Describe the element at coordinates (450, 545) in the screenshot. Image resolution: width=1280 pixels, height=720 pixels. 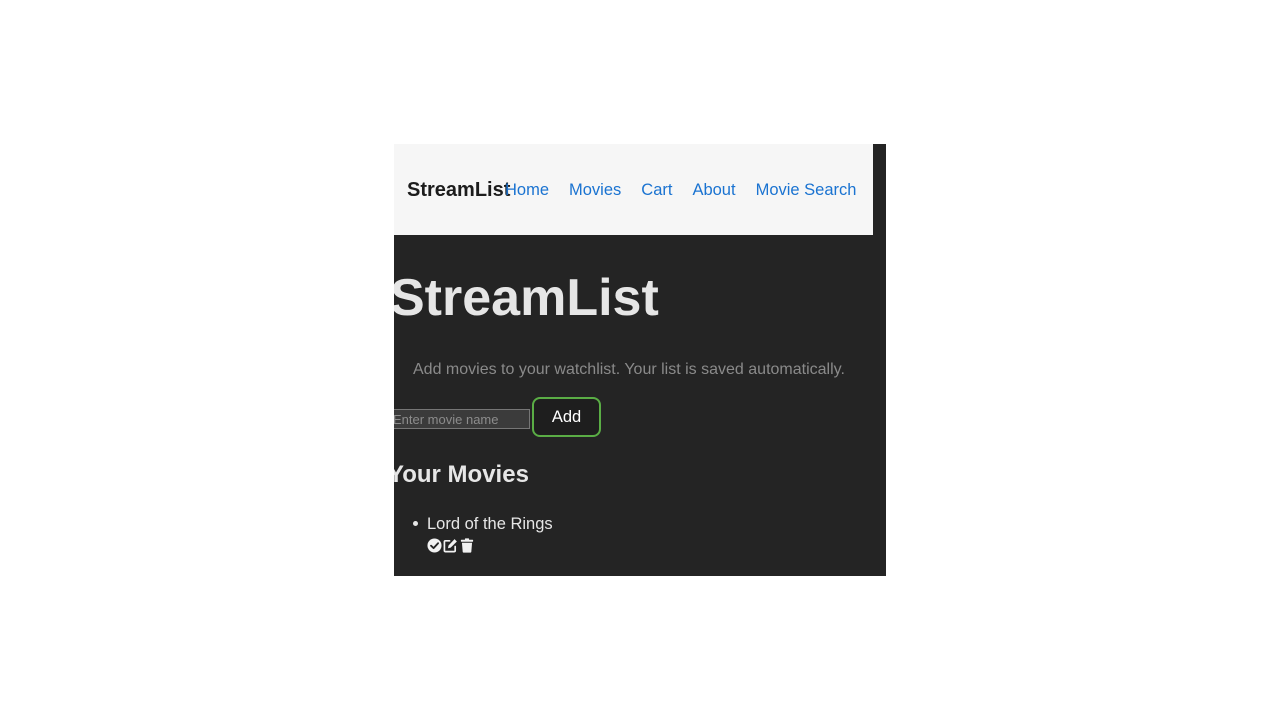
I see `edit-icon` at that location.